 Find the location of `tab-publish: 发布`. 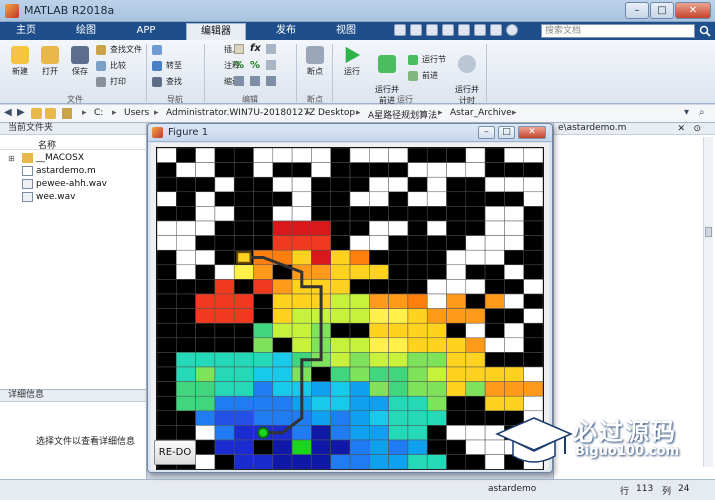

tab-publish: 发布 is located at coordinates (286, 31).